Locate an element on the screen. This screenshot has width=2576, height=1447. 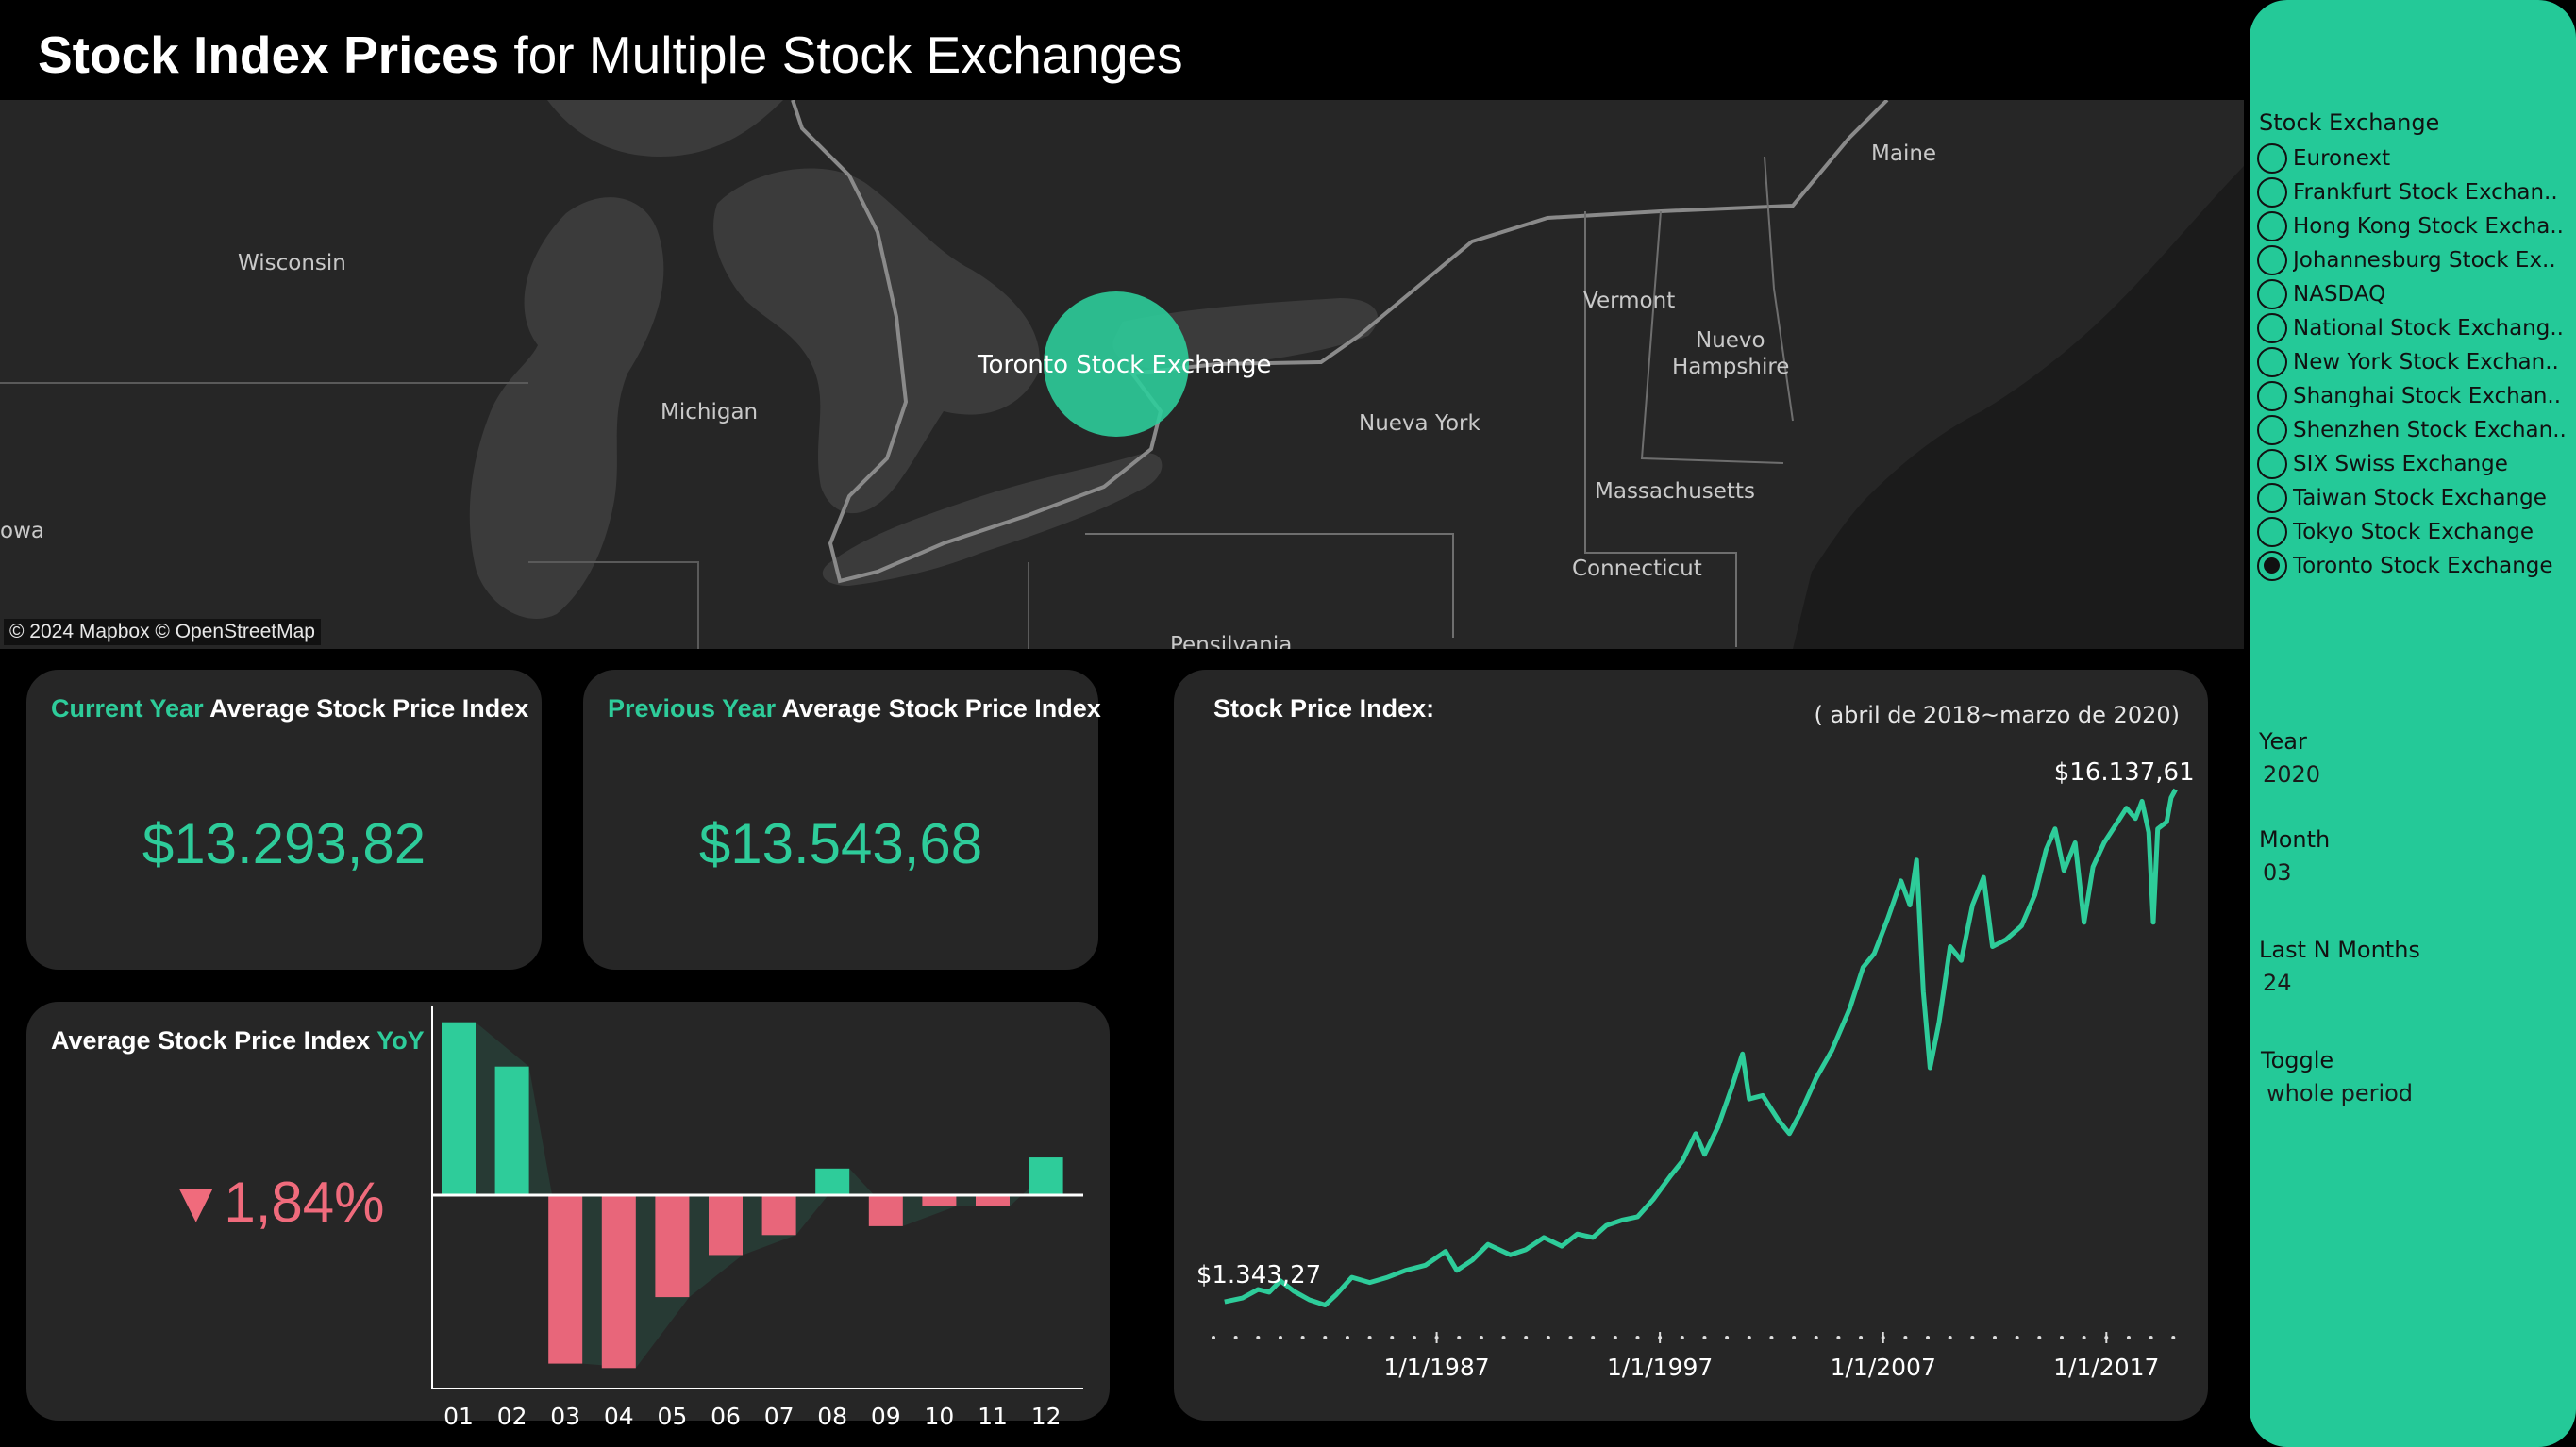
exchange-option: Frankfurt Stock Exchan.. is located at coordinates (2414, 192).